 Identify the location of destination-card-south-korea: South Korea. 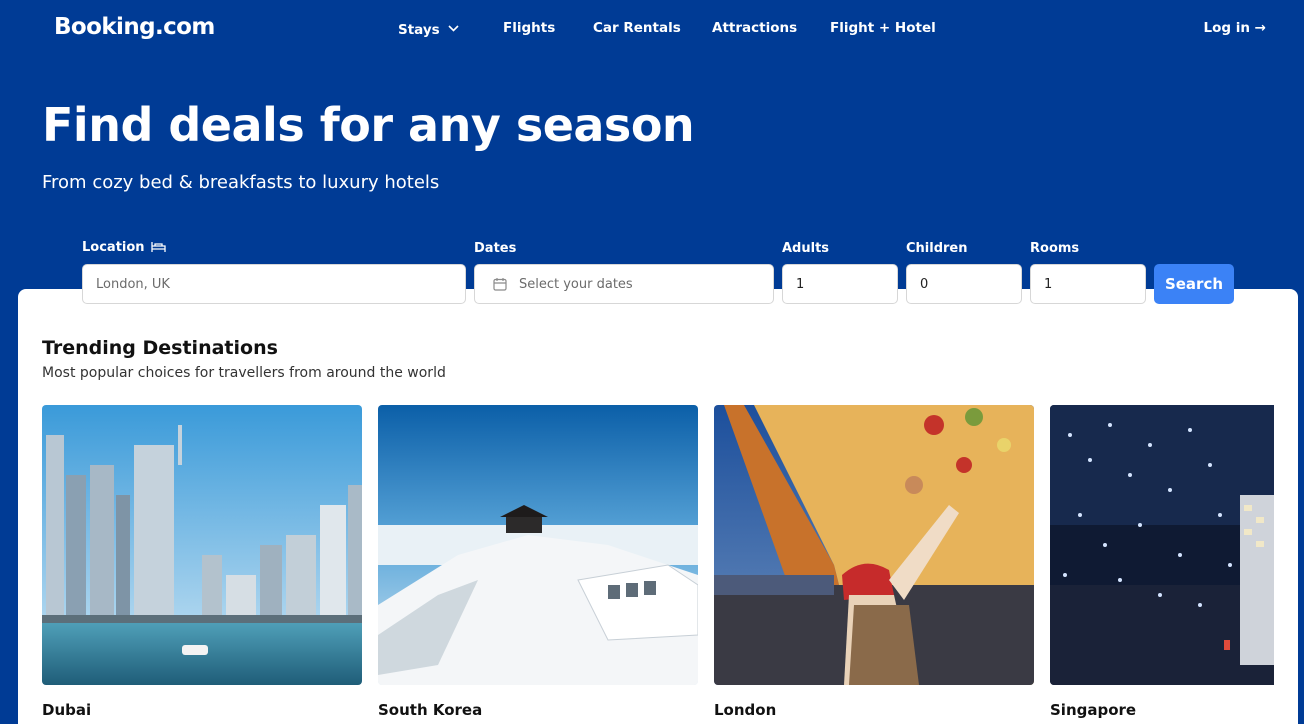
(538, 562).